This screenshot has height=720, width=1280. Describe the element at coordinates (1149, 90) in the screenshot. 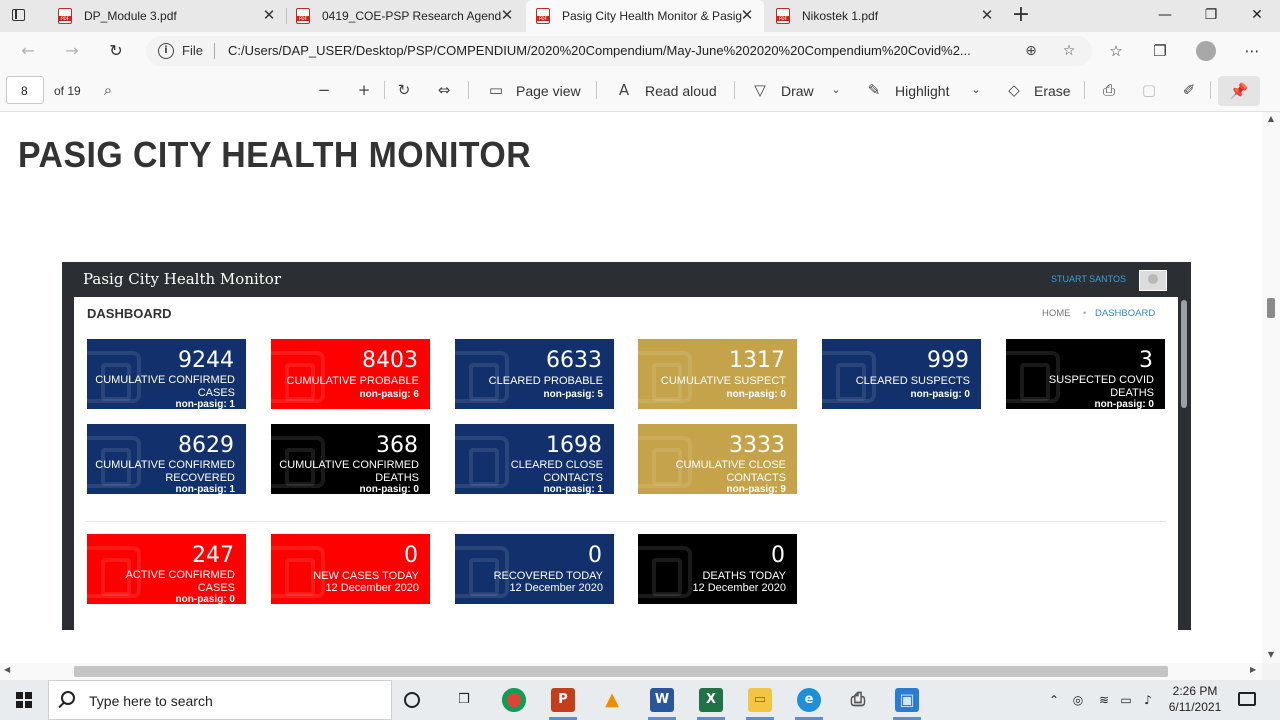

I see `save-icon: ▢` at that location.